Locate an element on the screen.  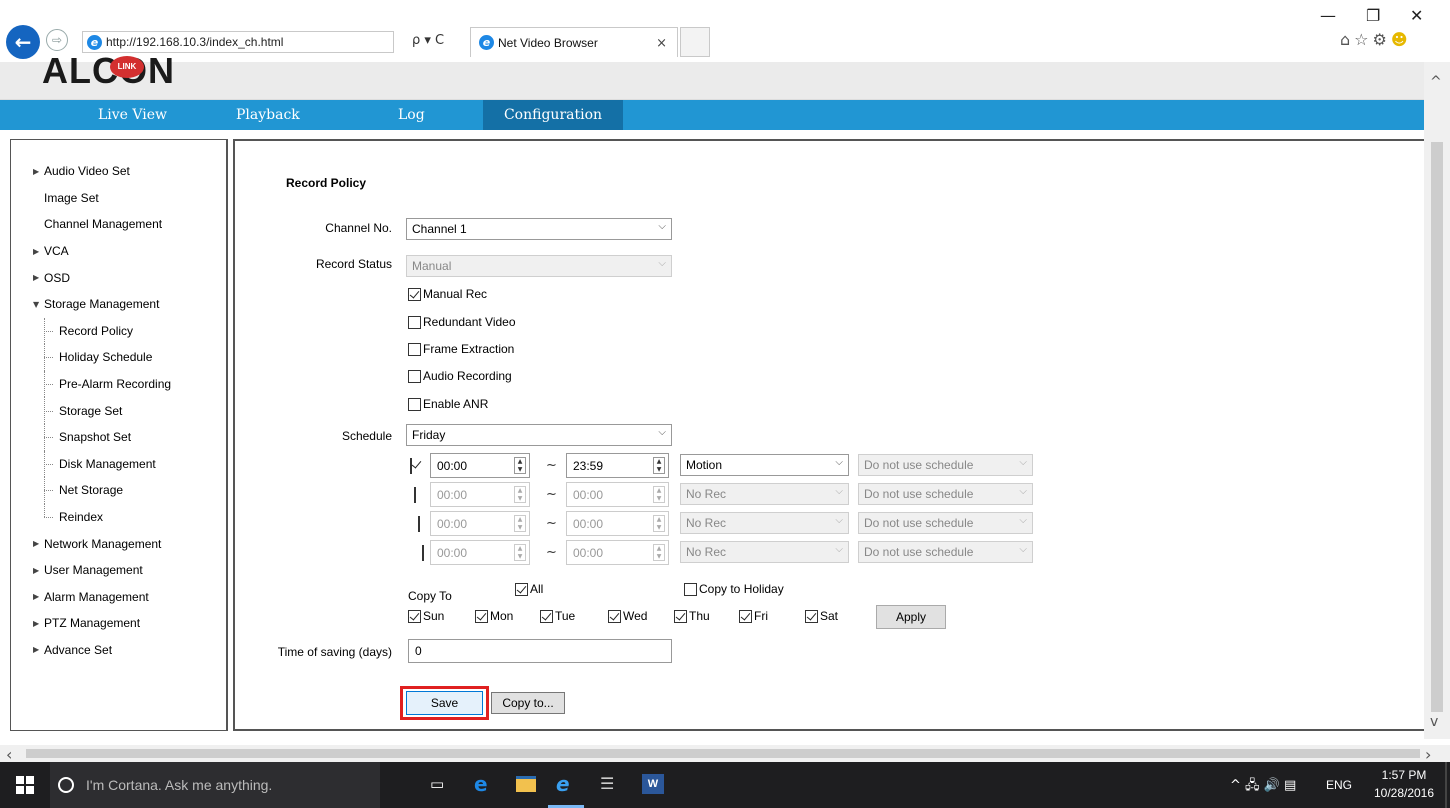
schedule-day-select: Friday ⌵ is located at coordinates (539, 435).